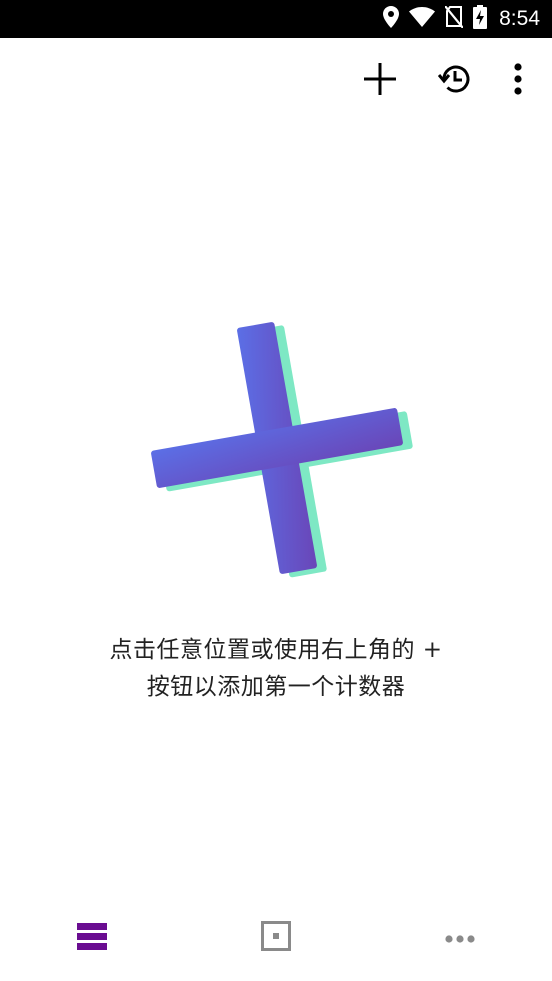 The height and width of the screenshot is (981, 552). I want to click on wifi-icon, so click(422, 19).